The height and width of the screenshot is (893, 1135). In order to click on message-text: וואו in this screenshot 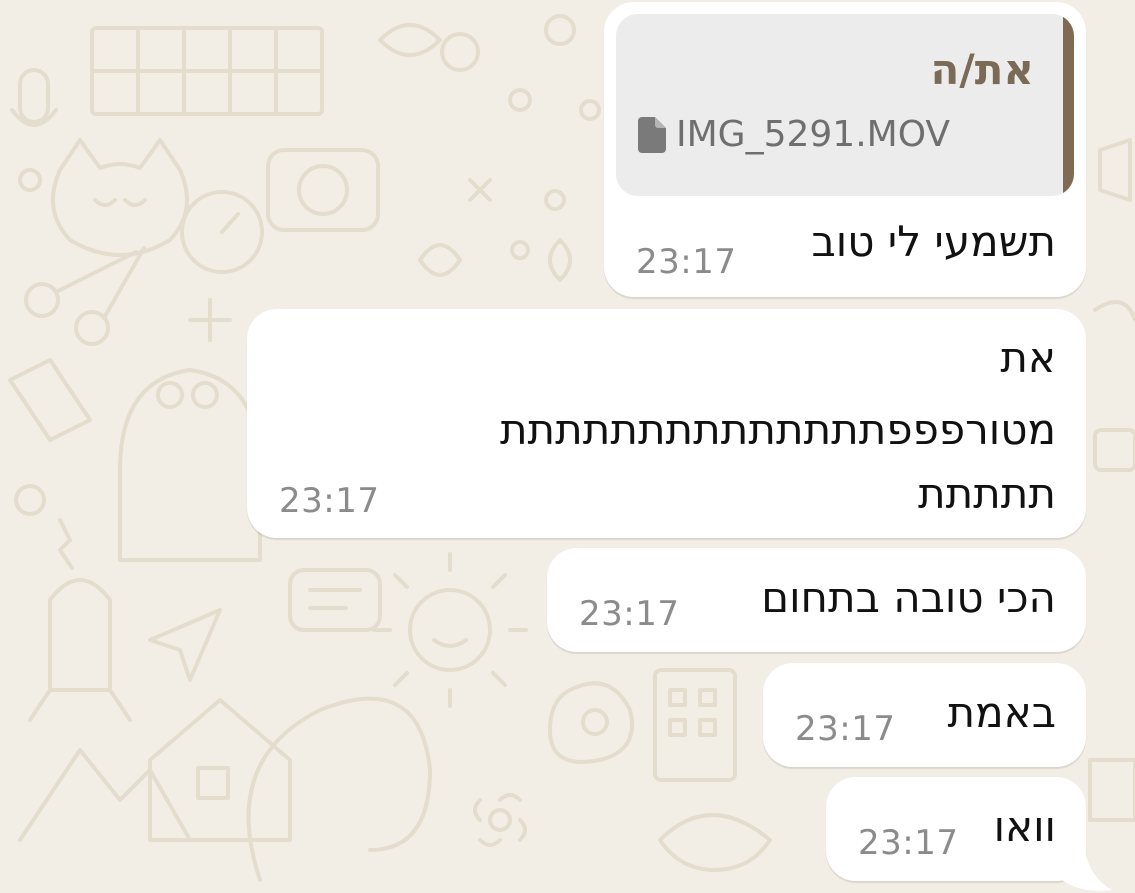, I will do `click(1024, 826)`.